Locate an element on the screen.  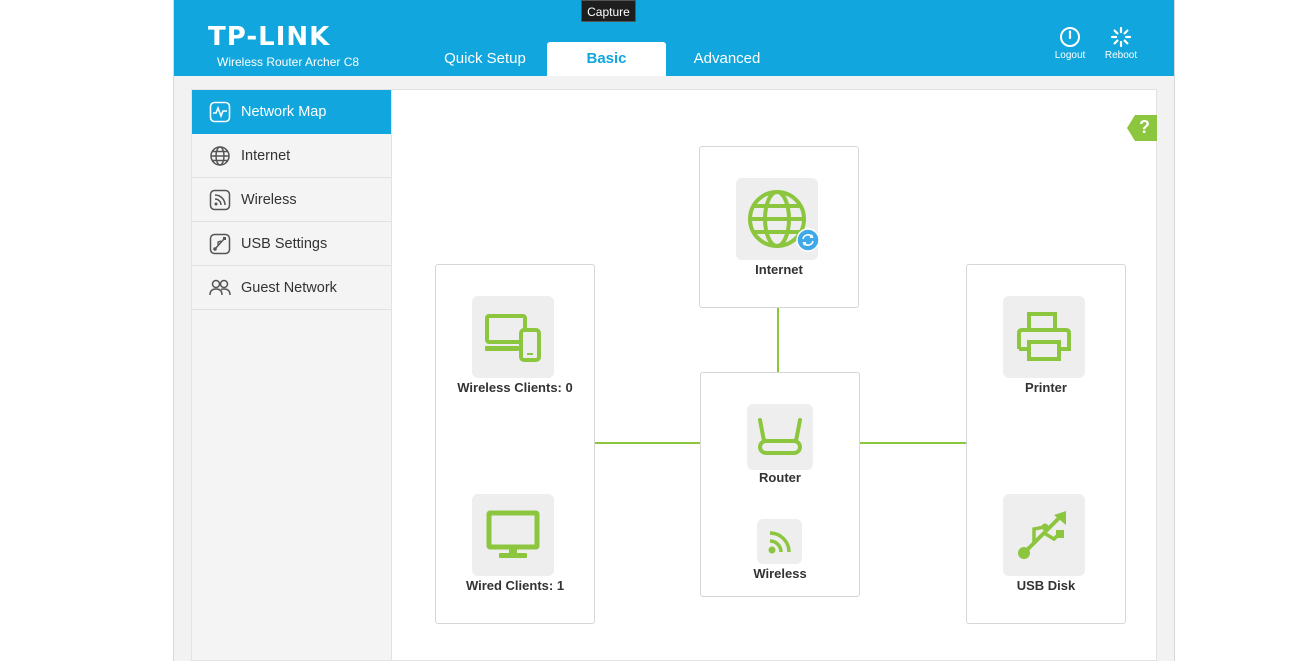
router-label: Router is located at coordinates (780, 477).